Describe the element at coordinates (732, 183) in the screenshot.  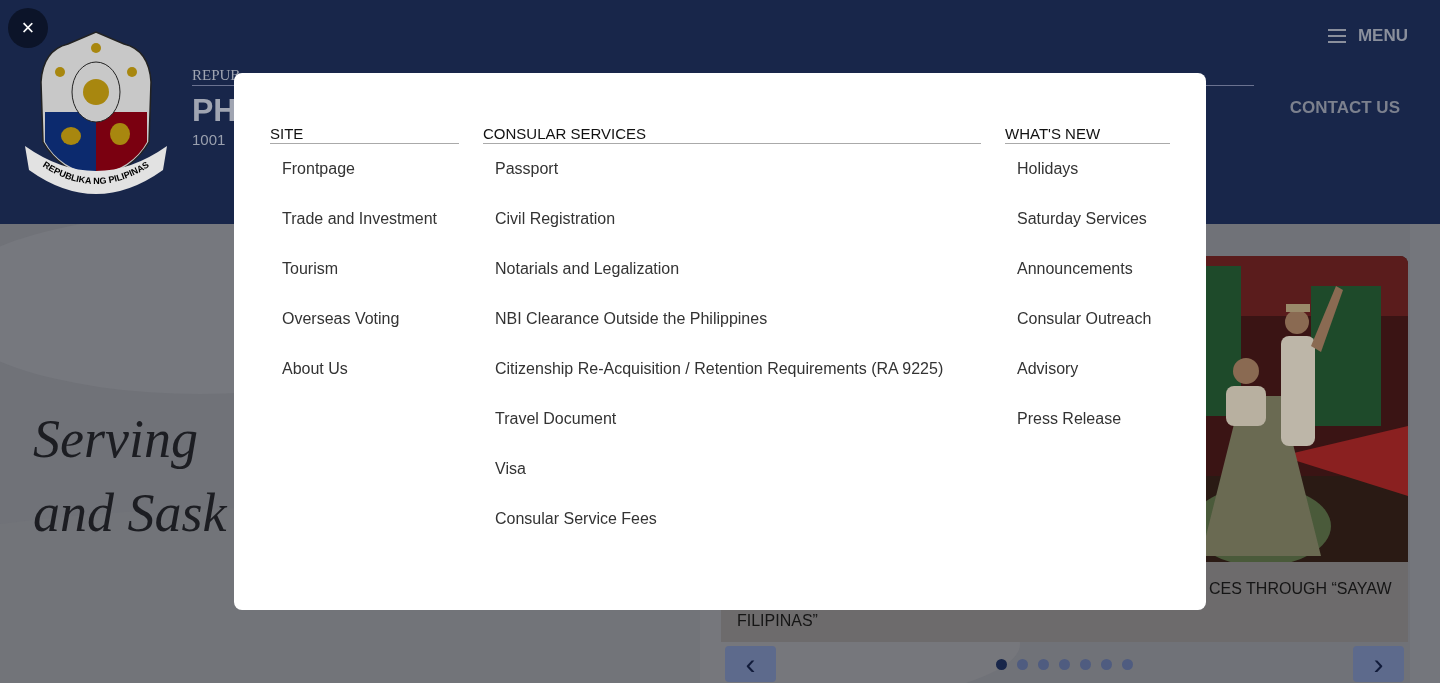
I see `menu-link: Passport` at that location.